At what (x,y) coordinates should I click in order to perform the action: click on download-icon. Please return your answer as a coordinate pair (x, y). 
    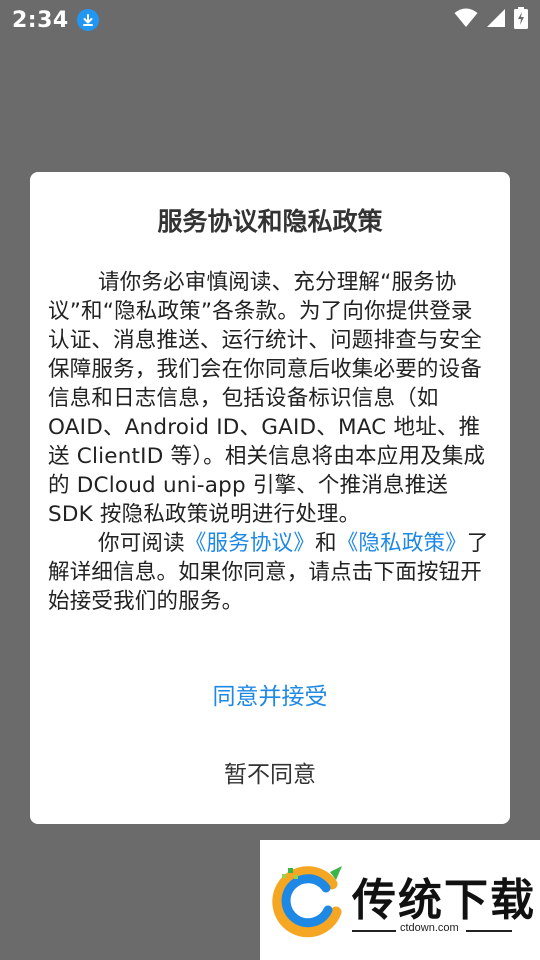
    Looking at the image, I should click on (87, 20).